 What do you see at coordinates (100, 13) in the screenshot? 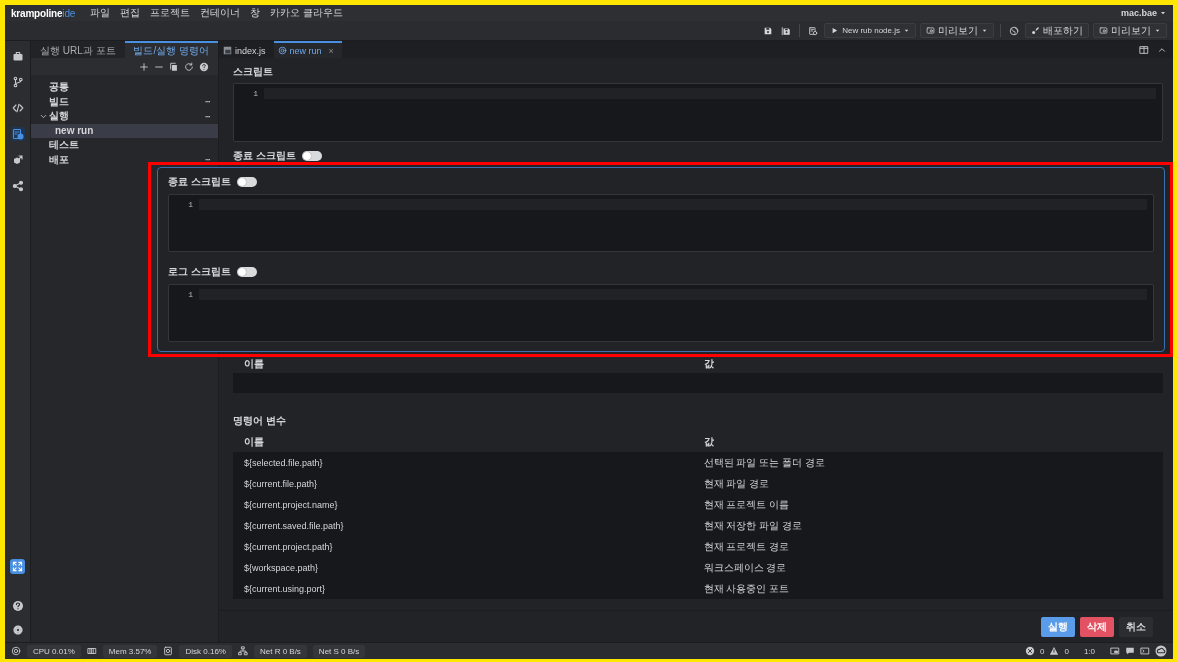
I see `menu-item: 파일` at bounding box center [100, 13].